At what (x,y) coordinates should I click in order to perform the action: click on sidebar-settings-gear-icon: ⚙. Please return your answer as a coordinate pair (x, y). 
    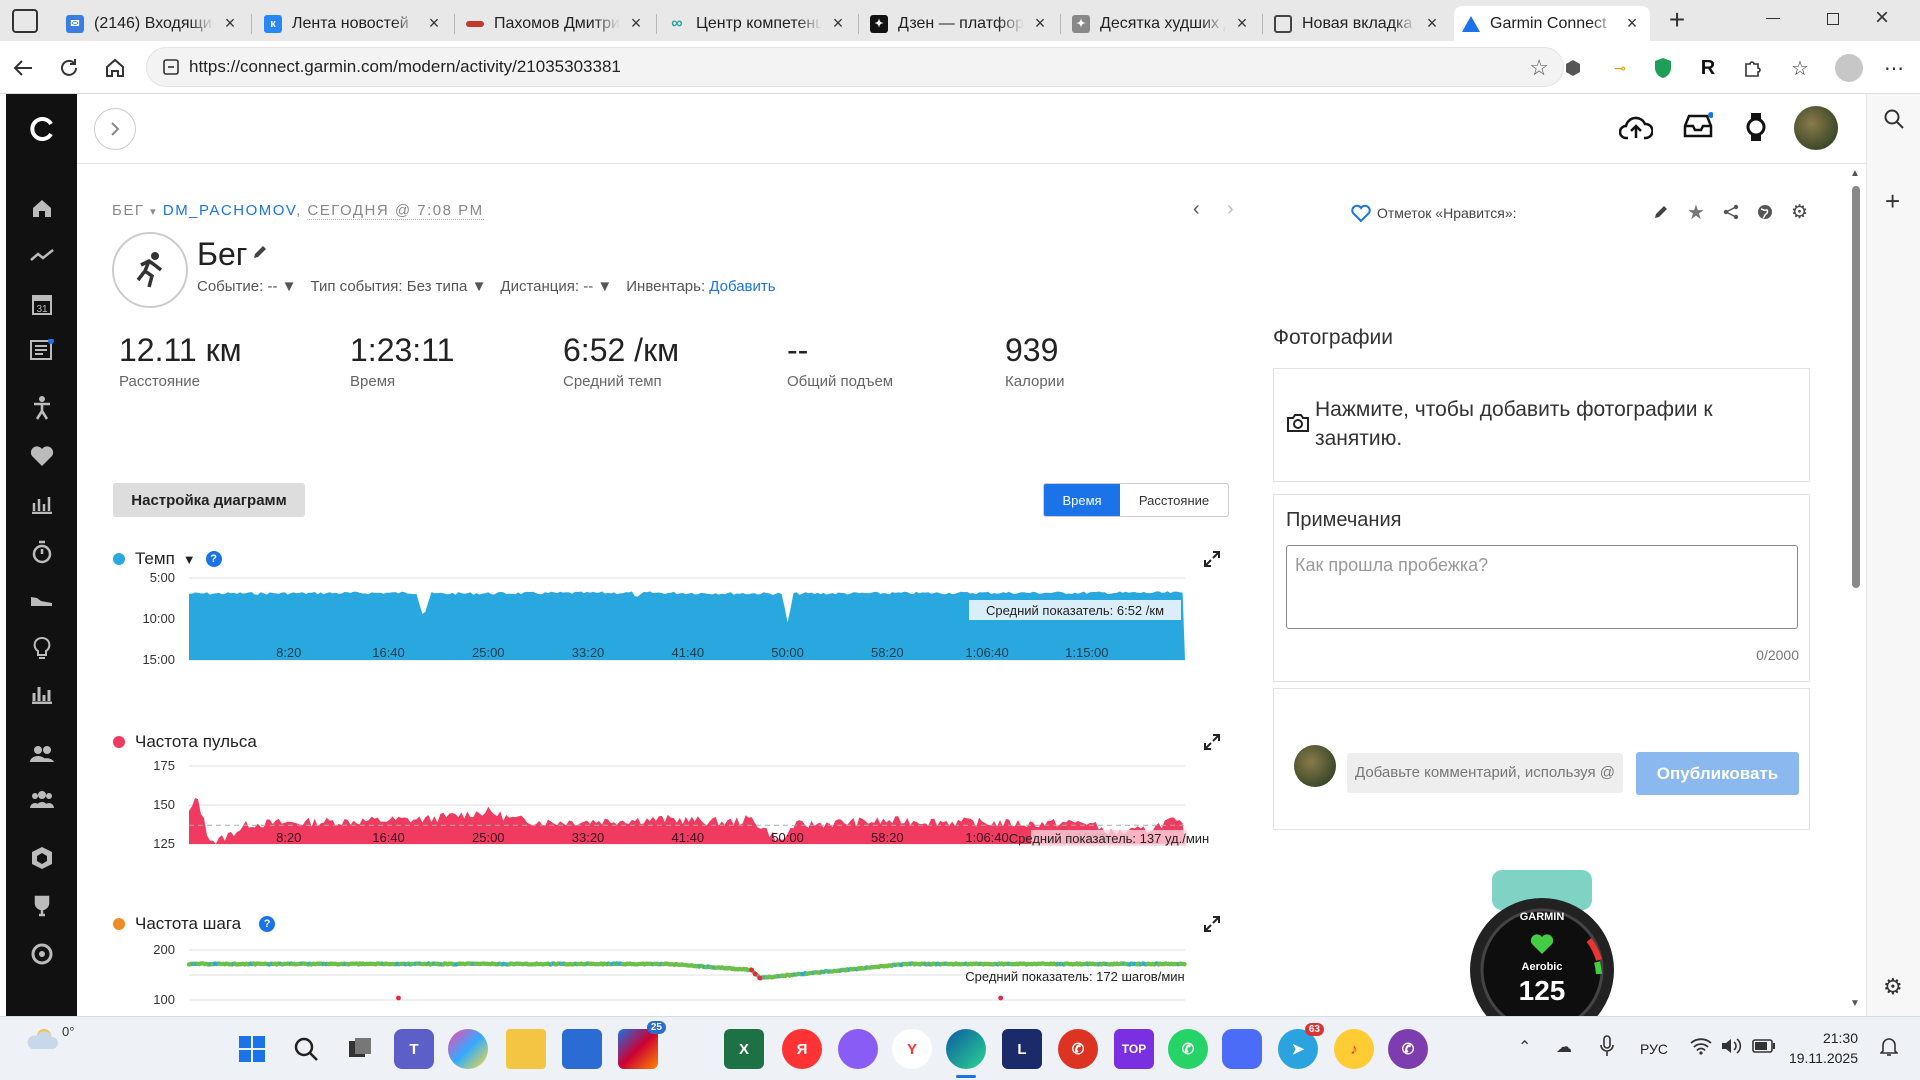
    Looking at the image, I should click on (1893, 987).